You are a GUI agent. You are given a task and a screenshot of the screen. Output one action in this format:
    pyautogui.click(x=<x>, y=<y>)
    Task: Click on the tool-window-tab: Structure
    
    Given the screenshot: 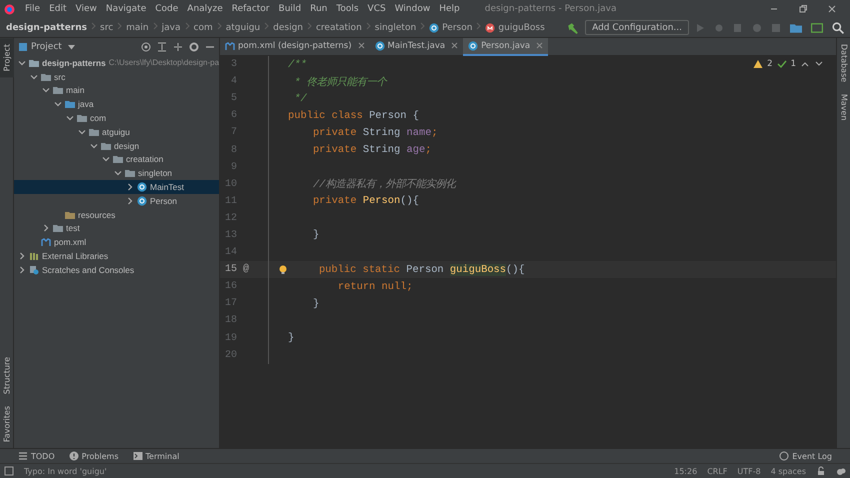 What is the action you would take?
    pyautogui.click(x=7, y=375)
    